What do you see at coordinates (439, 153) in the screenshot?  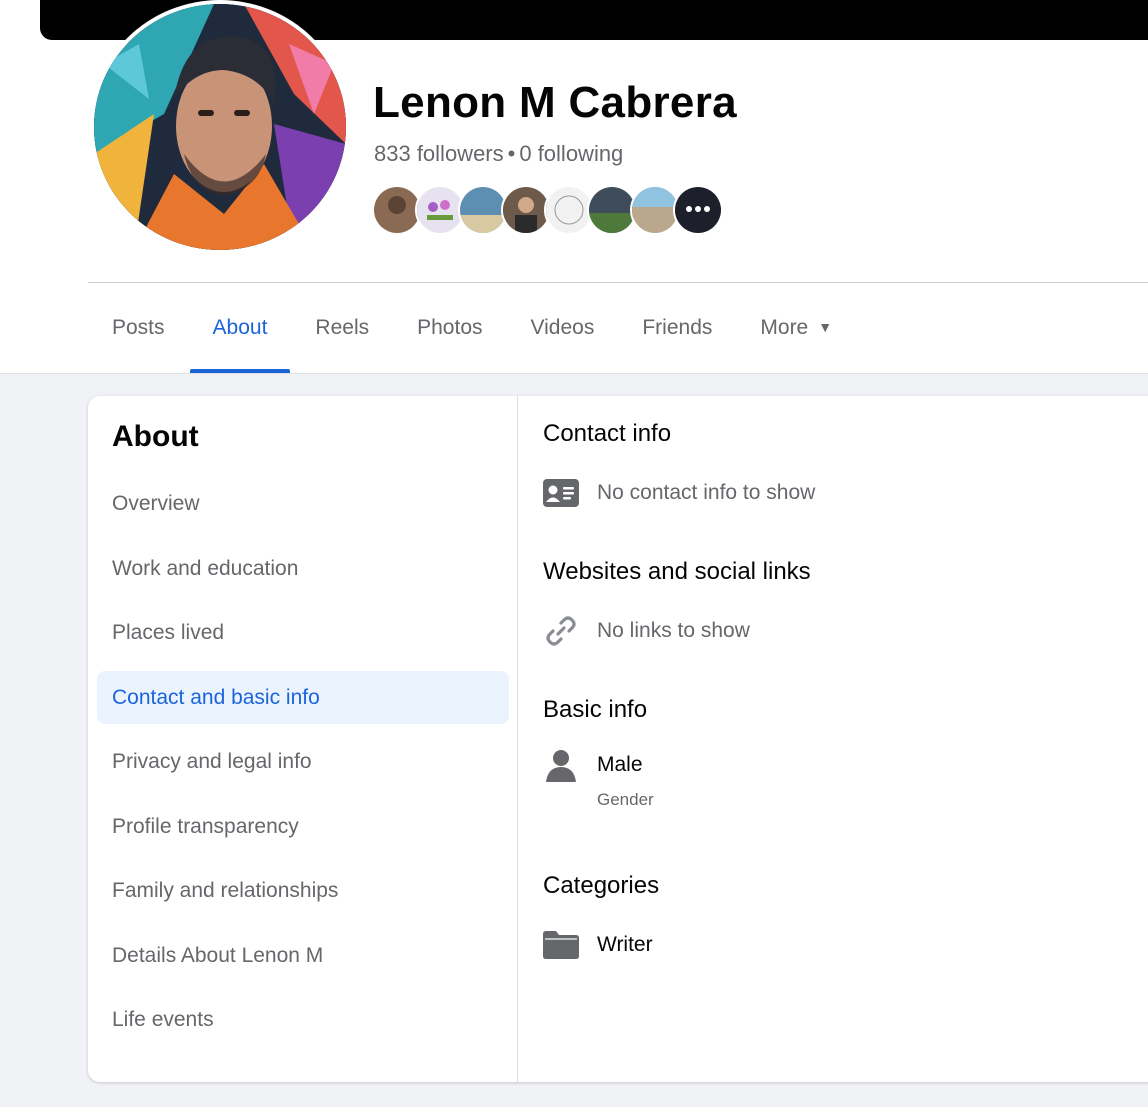 I see `followers-link: 833 followers` at bounding box center [439, 153].